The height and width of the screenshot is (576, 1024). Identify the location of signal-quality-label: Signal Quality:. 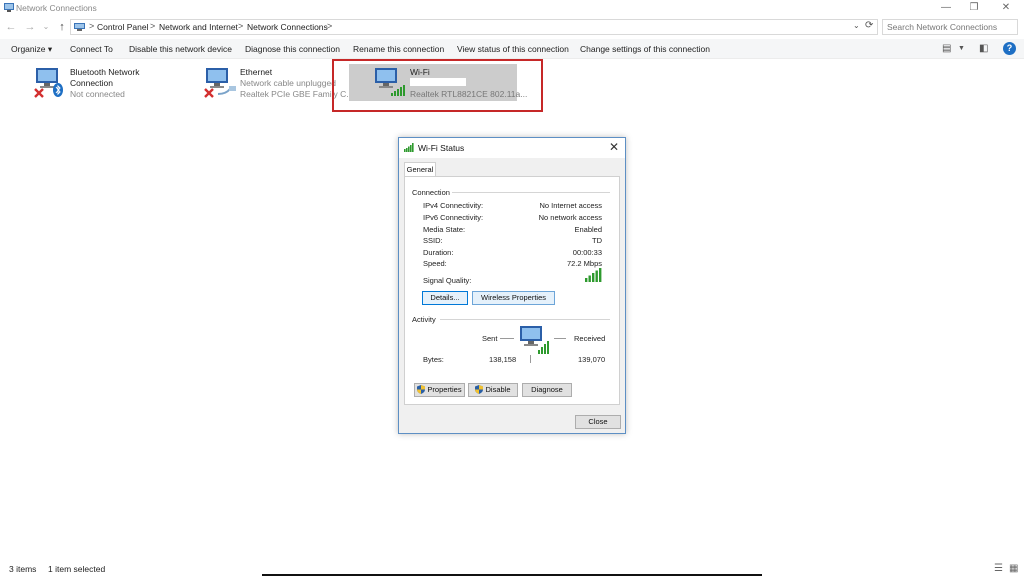
(447, 280).